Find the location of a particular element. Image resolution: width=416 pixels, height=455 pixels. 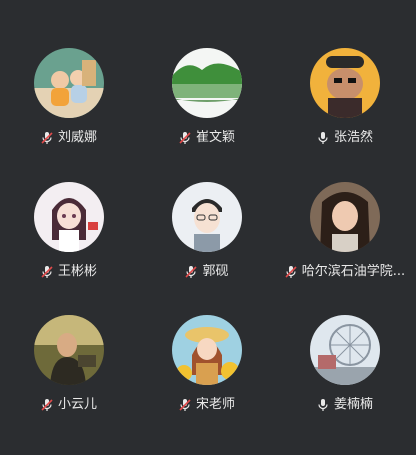

participant-label: 小云儿 is located at coordinates (69, 405).